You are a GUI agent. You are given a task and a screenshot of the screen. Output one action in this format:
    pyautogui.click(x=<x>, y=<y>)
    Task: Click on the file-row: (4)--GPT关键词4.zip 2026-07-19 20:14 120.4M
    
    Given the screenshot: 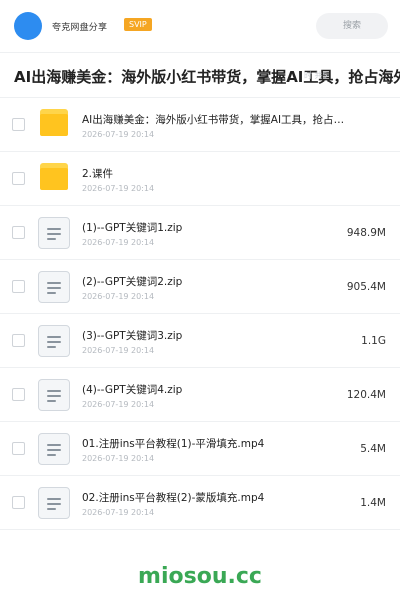 What is the action you would take?
    pyautogui.click(x=200, y=395)
    